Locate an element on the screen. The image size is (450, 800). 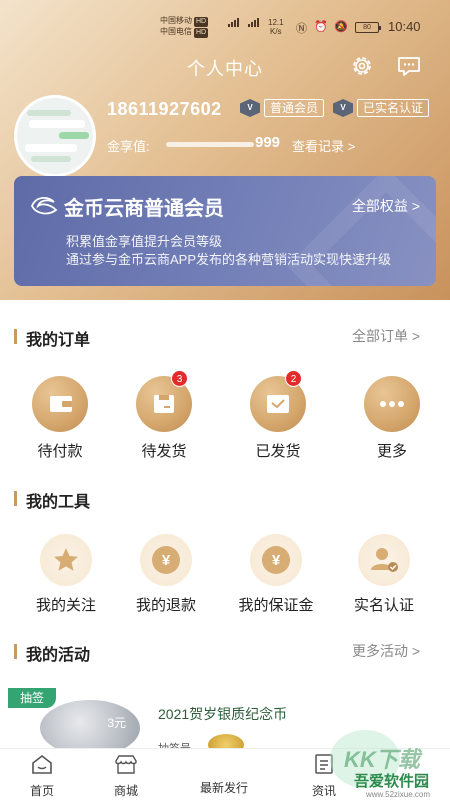
order-pending-shipment: 3 待发货 is located at coordinates (164, 415).